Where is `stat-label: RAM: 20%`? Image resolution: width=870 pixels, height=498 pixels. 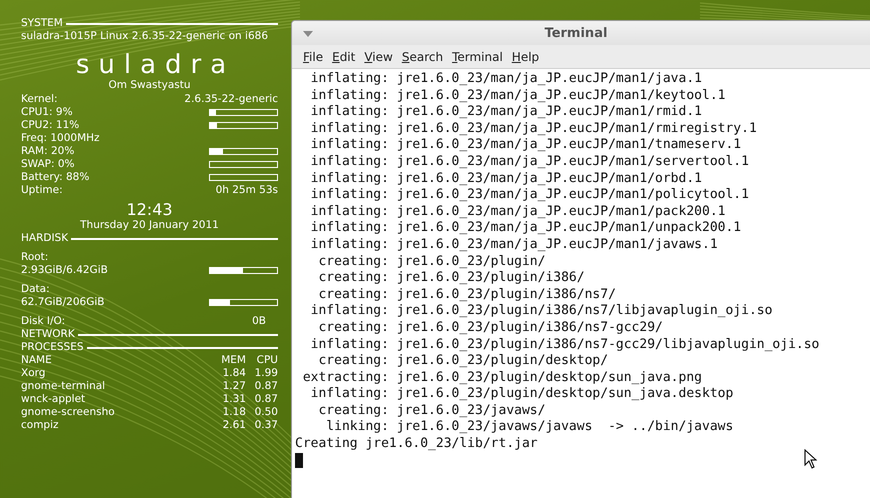
stat-label: RAM: 20% is located at coordinates (47, 151).